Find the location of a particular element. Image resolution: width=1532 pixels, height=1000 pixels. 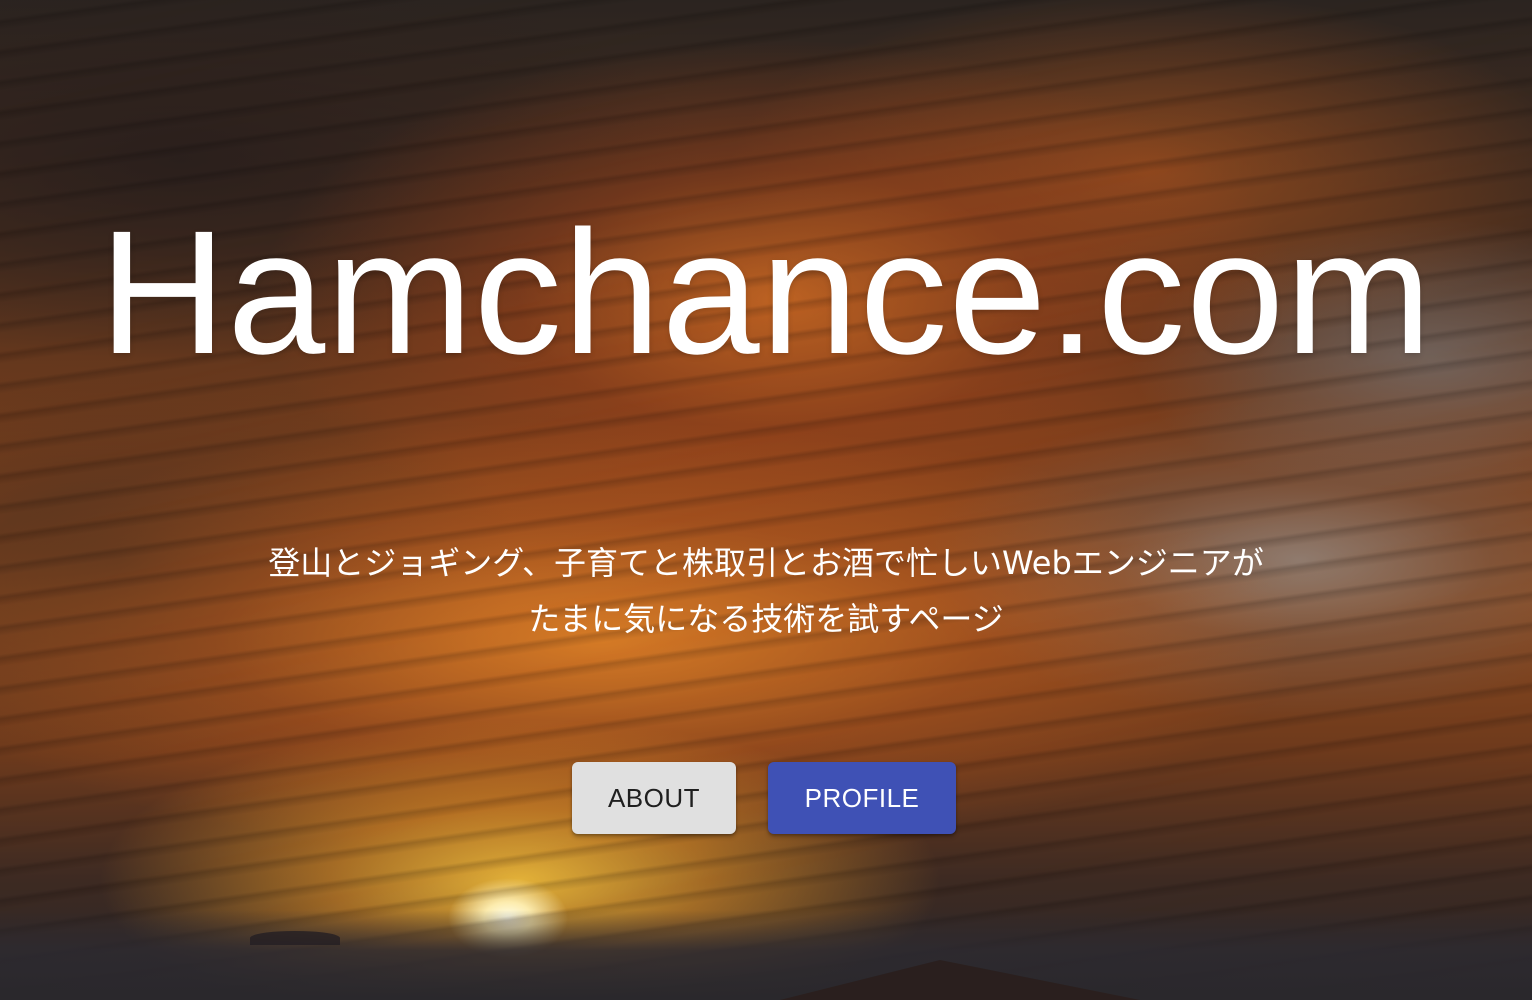

tagline-line-1: 登山とジョギング、子育てと株取引とお酒で忙しいWebエンジニアが is located at coordinates (766, 563).